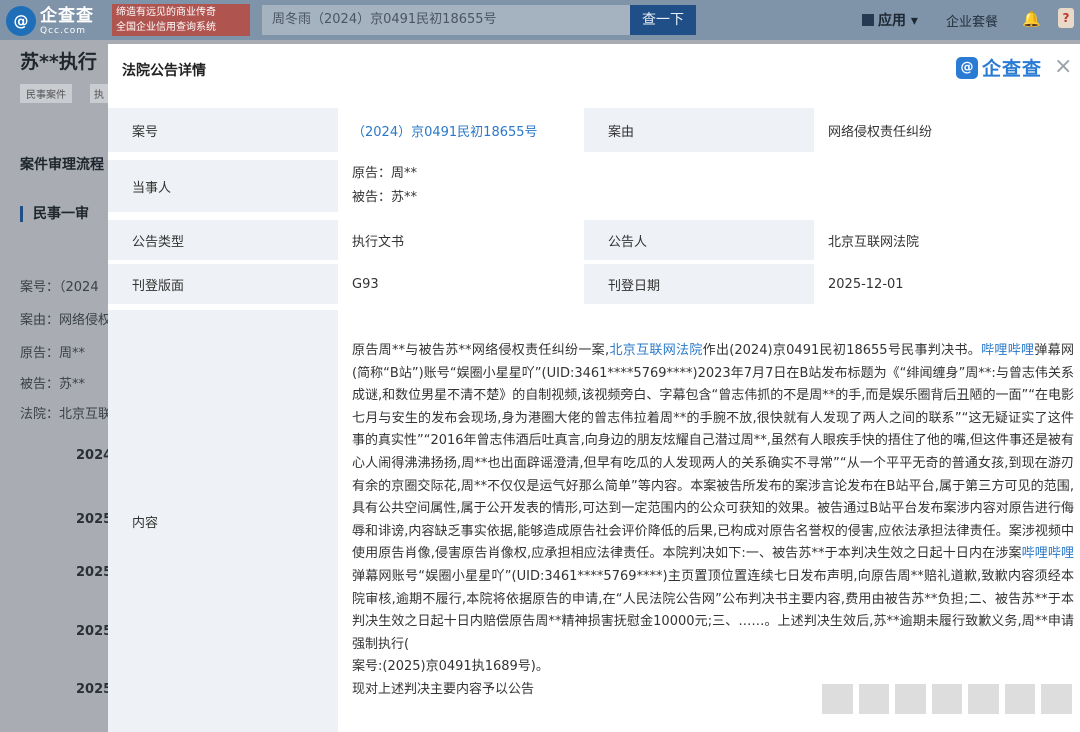 The height and width of the screenshot is (732, 1080). What do you see at coordinates (1012, 69) in the screenshot?
I see `brand-text: 企查查` at bounding box center [1012, 69].